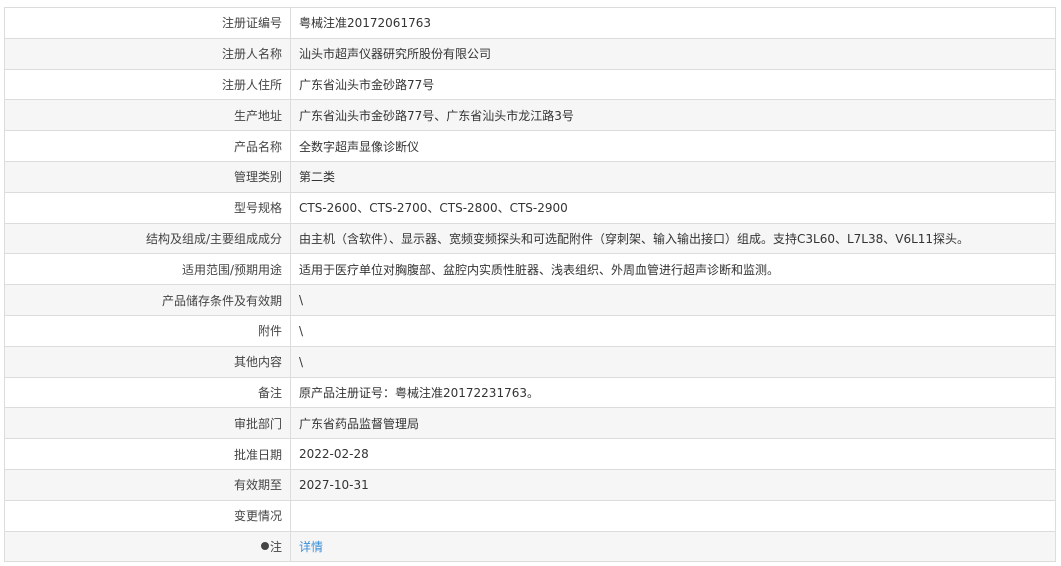  I want to click on row-label: 注册人名称, so click(147, 53).